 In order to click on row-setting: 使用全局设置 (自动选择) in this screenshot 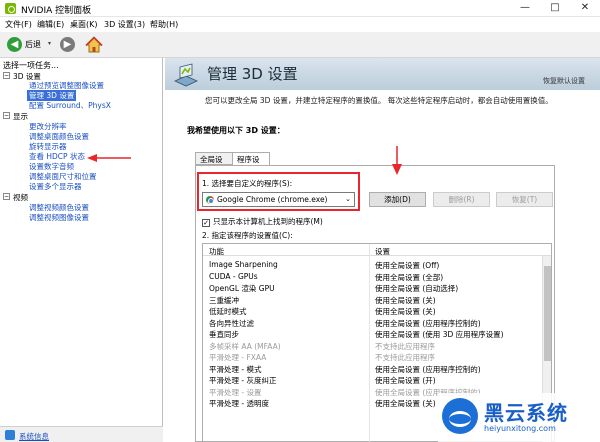, I will do `click(416, 288)`.